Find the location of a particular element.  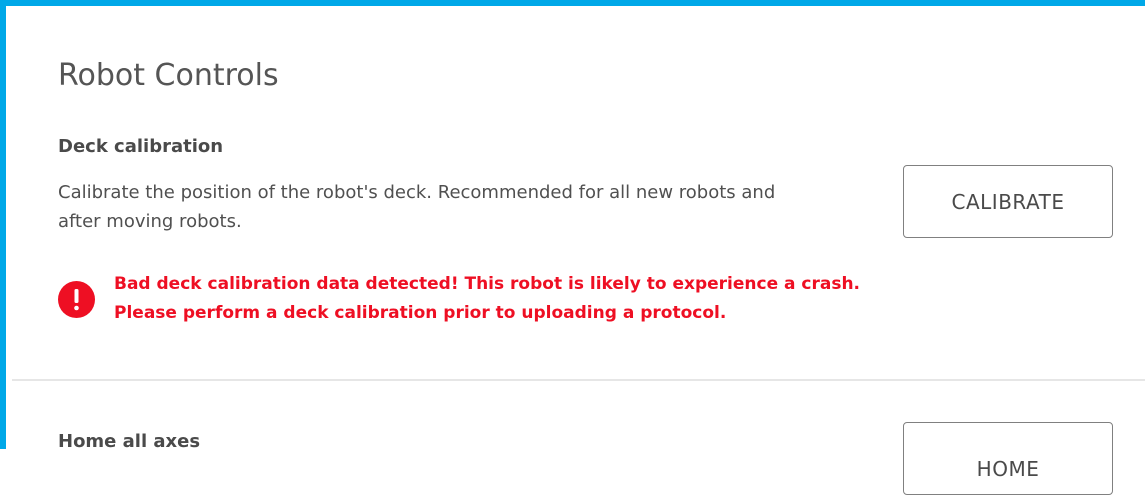

exclamation-circle-icon is located at coordinates (76, 299).